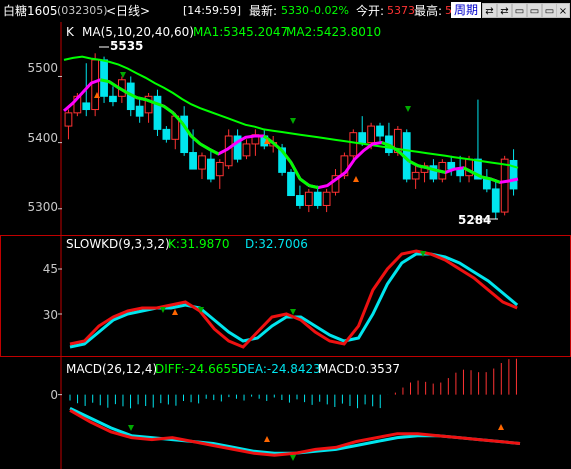 The height and width of the screenshot is (469, 571). What do you see at coordinates (199, 244) in the screenshot?
I see `kd-k-value: K:31.9870` at bounding box center [199, 244].